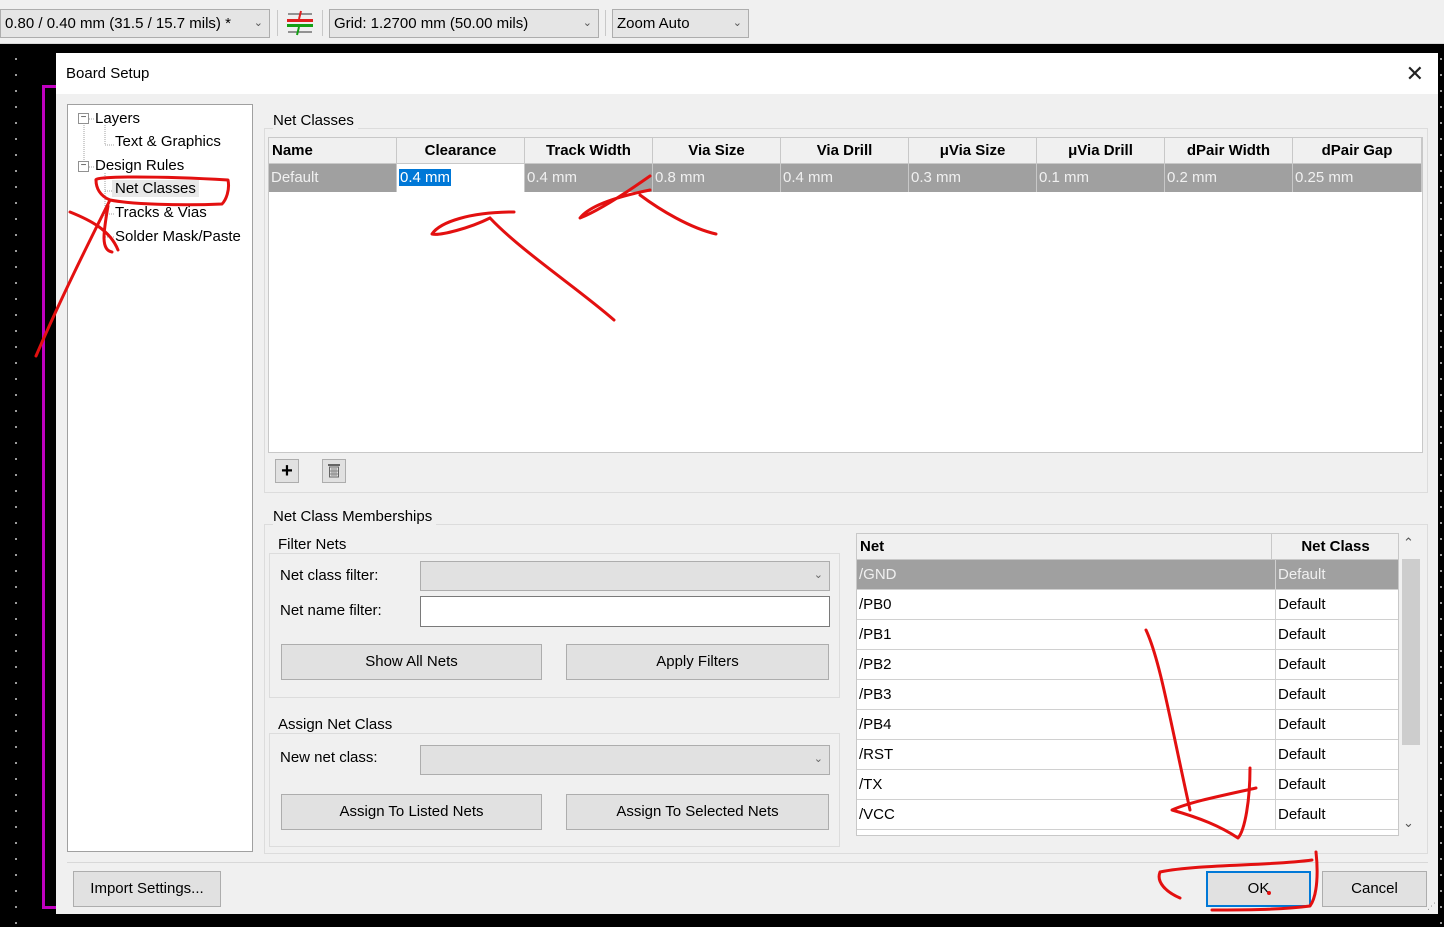 Image resolution: width=1444 pixels, height=927 pixels. What do you see at coordinates (680, 23) in the screenshot?
I see `zoom-select: Zoom Auto ⌄` at bounding box center [680, 23].